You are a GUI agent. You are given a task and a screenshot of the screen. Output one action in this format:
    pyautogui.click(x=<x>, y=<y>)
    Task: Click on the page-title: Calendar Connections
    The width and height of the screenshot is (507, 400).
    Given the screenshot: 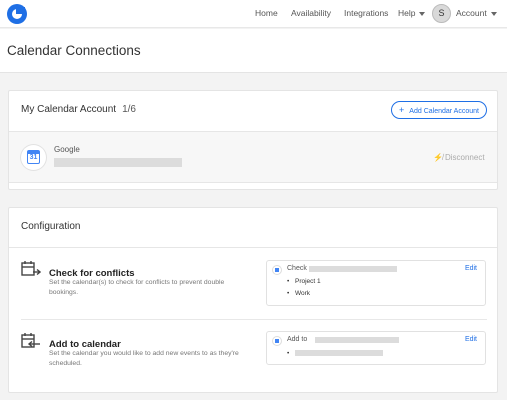 What is the action you would take?
    pyautogui.click(x=74, y=50)
    